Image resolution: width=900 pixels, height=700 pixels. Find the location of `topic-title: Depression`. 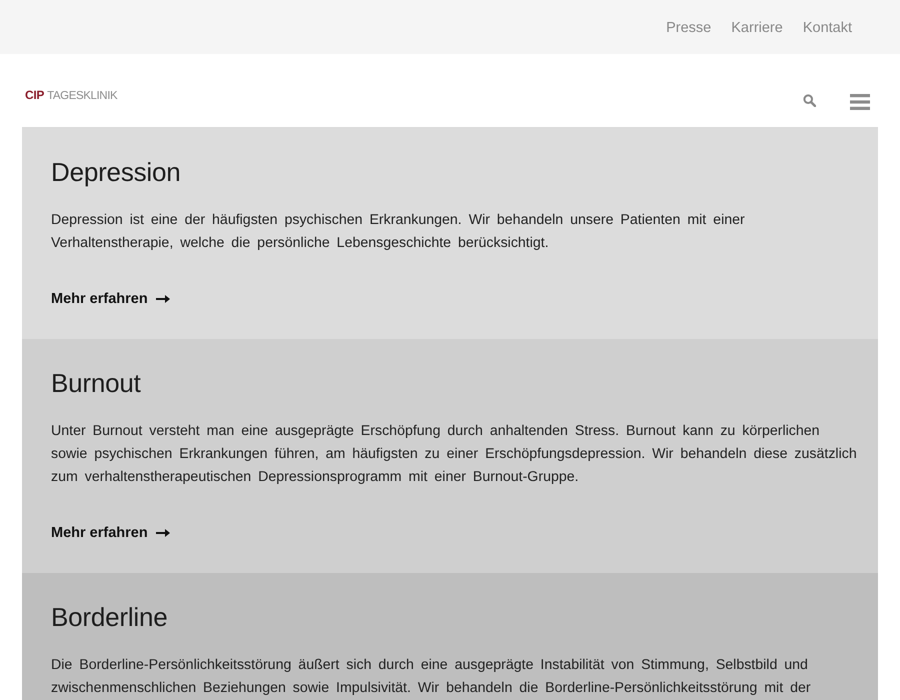

topic-title: Depression is located at coordinates (116, 172).